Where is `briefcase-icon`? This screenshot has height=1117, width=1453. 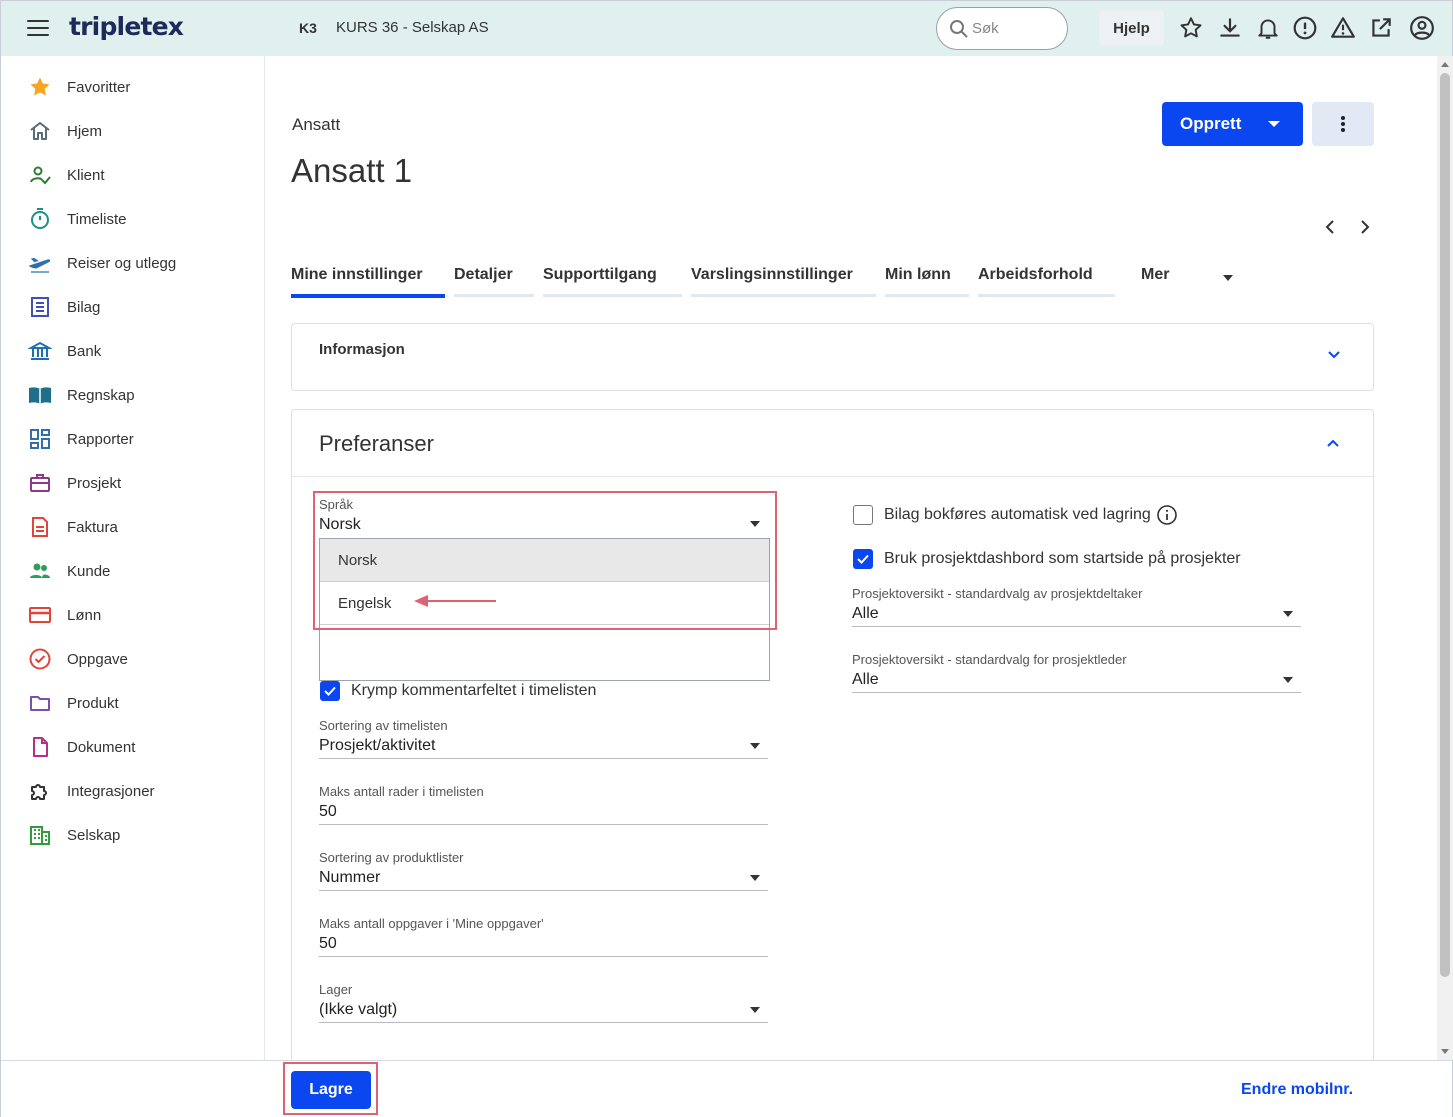 briefcase-icon is located at coordinates (40, 483).